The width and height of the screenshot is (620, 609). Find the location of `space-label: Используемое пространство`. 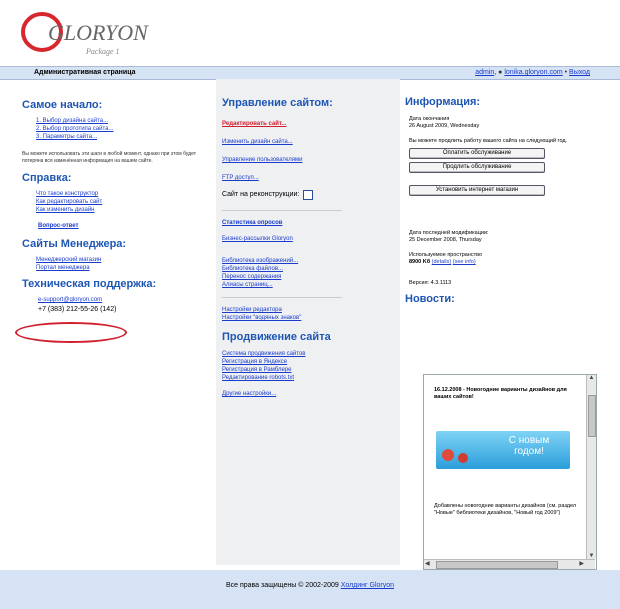

space-label: Используемое пространство is located at coordinates (446, 255).